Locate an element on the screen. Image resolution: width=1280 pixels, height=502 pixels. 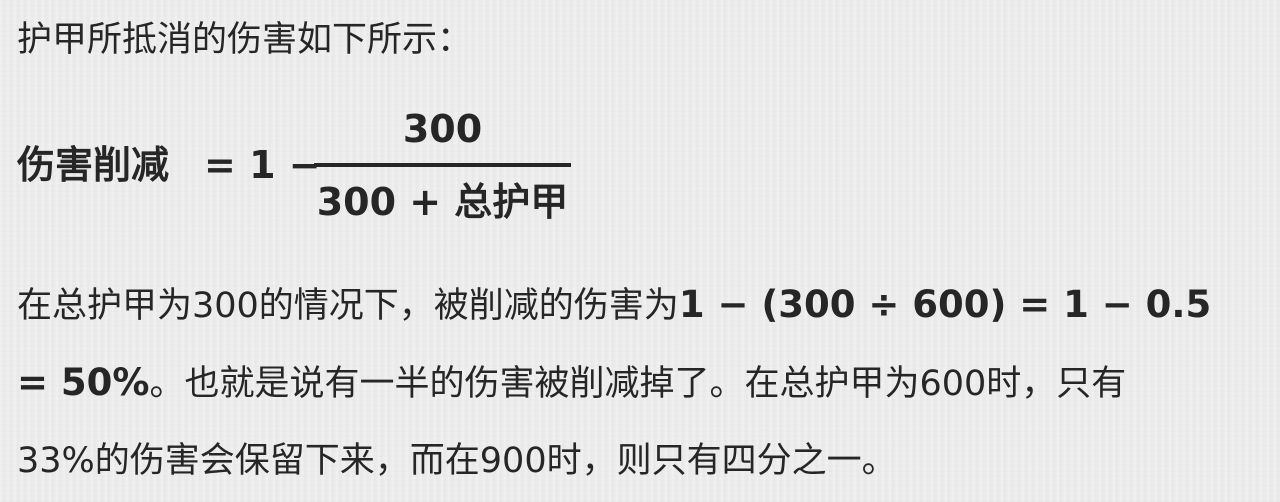
fraction-numerator: 300 is located at coordinates (442, 129).